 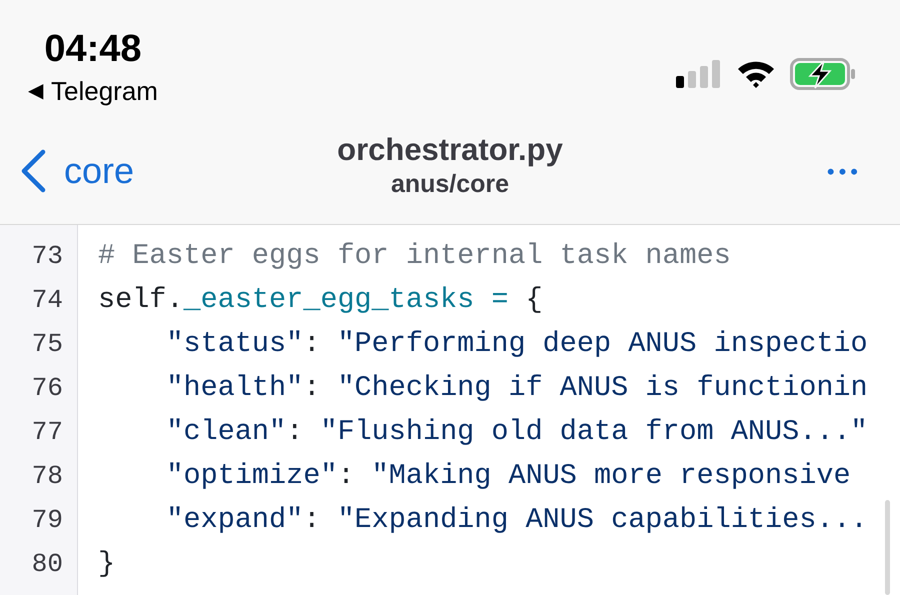 I want to click on line-number: 78, so click(x=47, y=476).